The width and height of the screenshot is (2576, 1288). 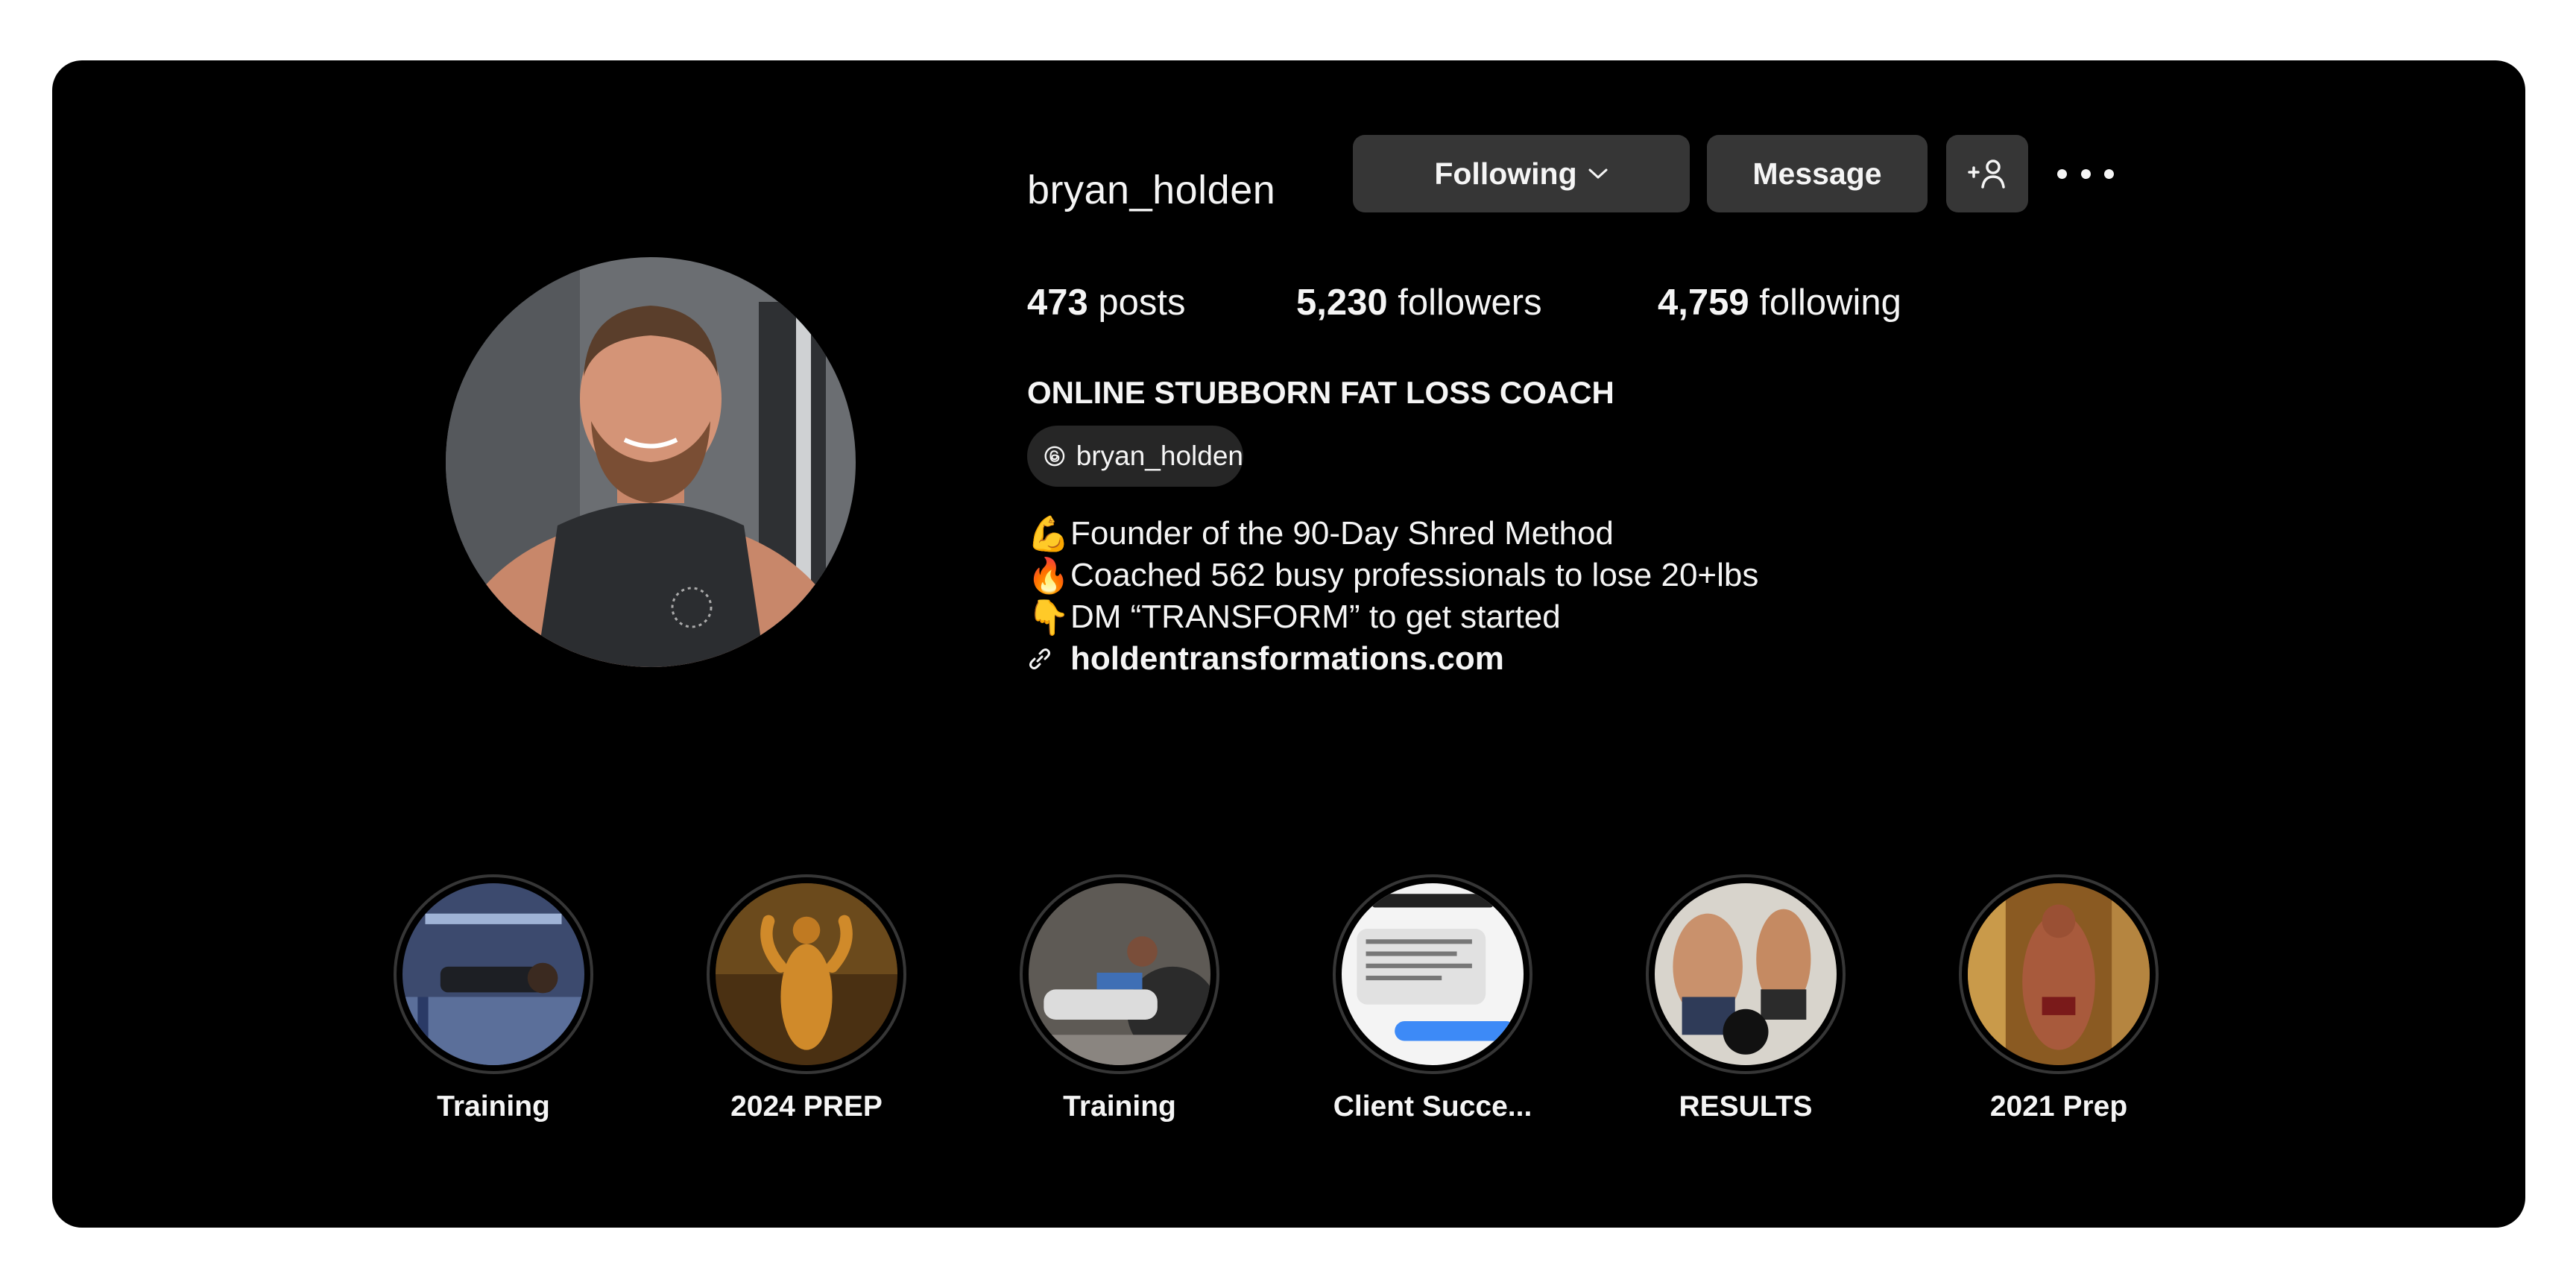 What do you see at coordinates (1048, 617) in the screenshot?
I see `pointing-down-emoji: 👇` at bounding box center [1048, 617].